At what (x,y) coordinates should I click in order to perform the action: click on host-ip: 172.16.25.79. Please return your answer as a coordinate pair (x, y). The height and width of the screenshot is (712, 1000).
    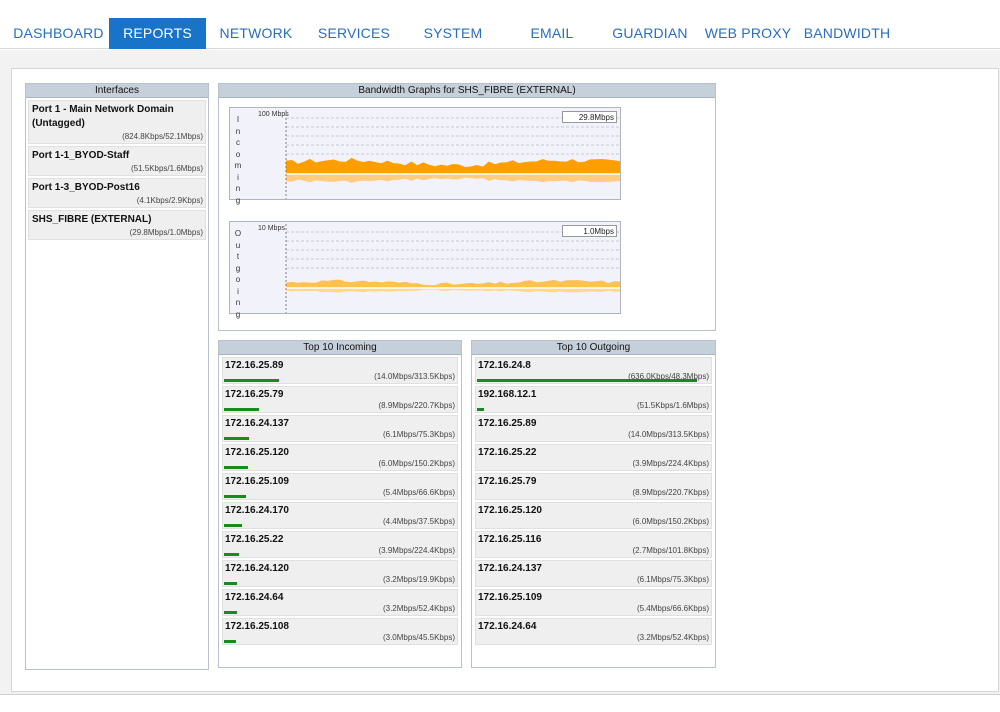
    Looking at the image, I should click on (507, 481).